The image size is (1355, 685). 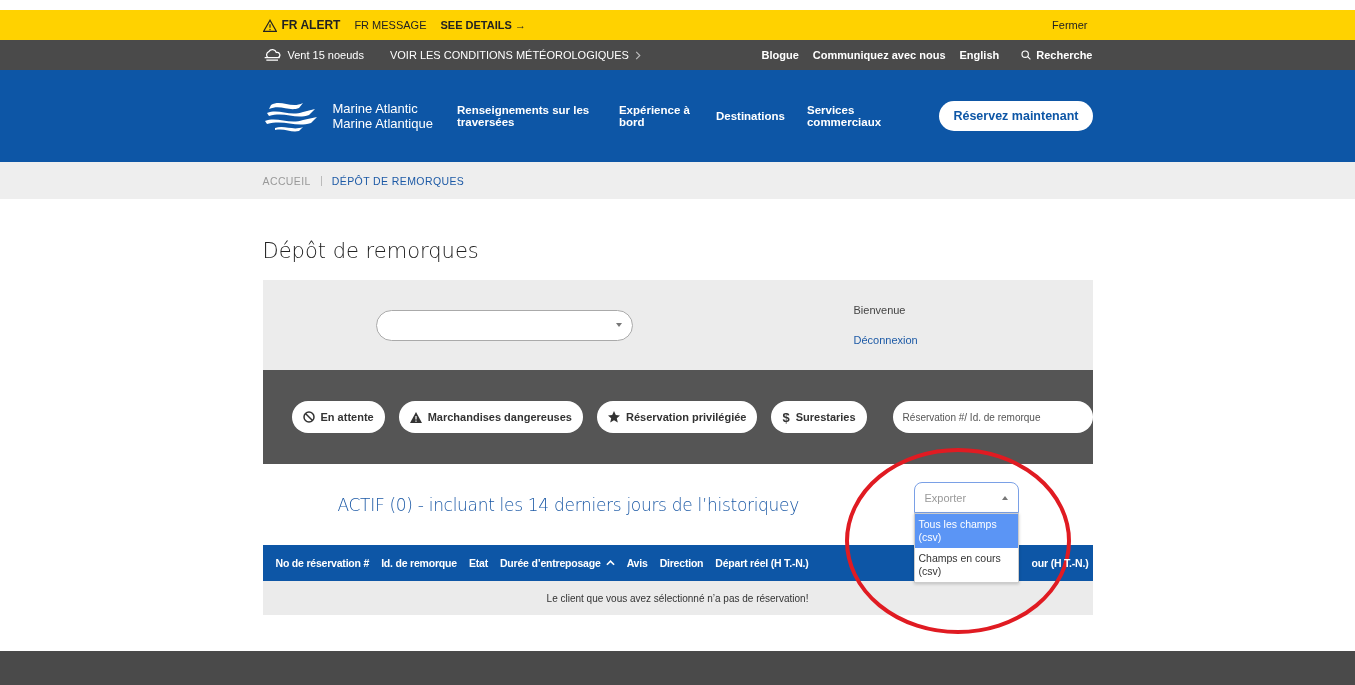 I want to click on chevron-up-icon, so click(x=610, y=563).